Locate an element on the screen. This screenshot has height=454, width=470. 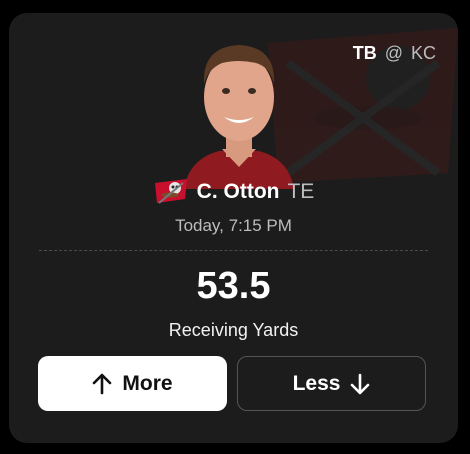
player-row: C. Otton TE is located at coordinates (233, 192).